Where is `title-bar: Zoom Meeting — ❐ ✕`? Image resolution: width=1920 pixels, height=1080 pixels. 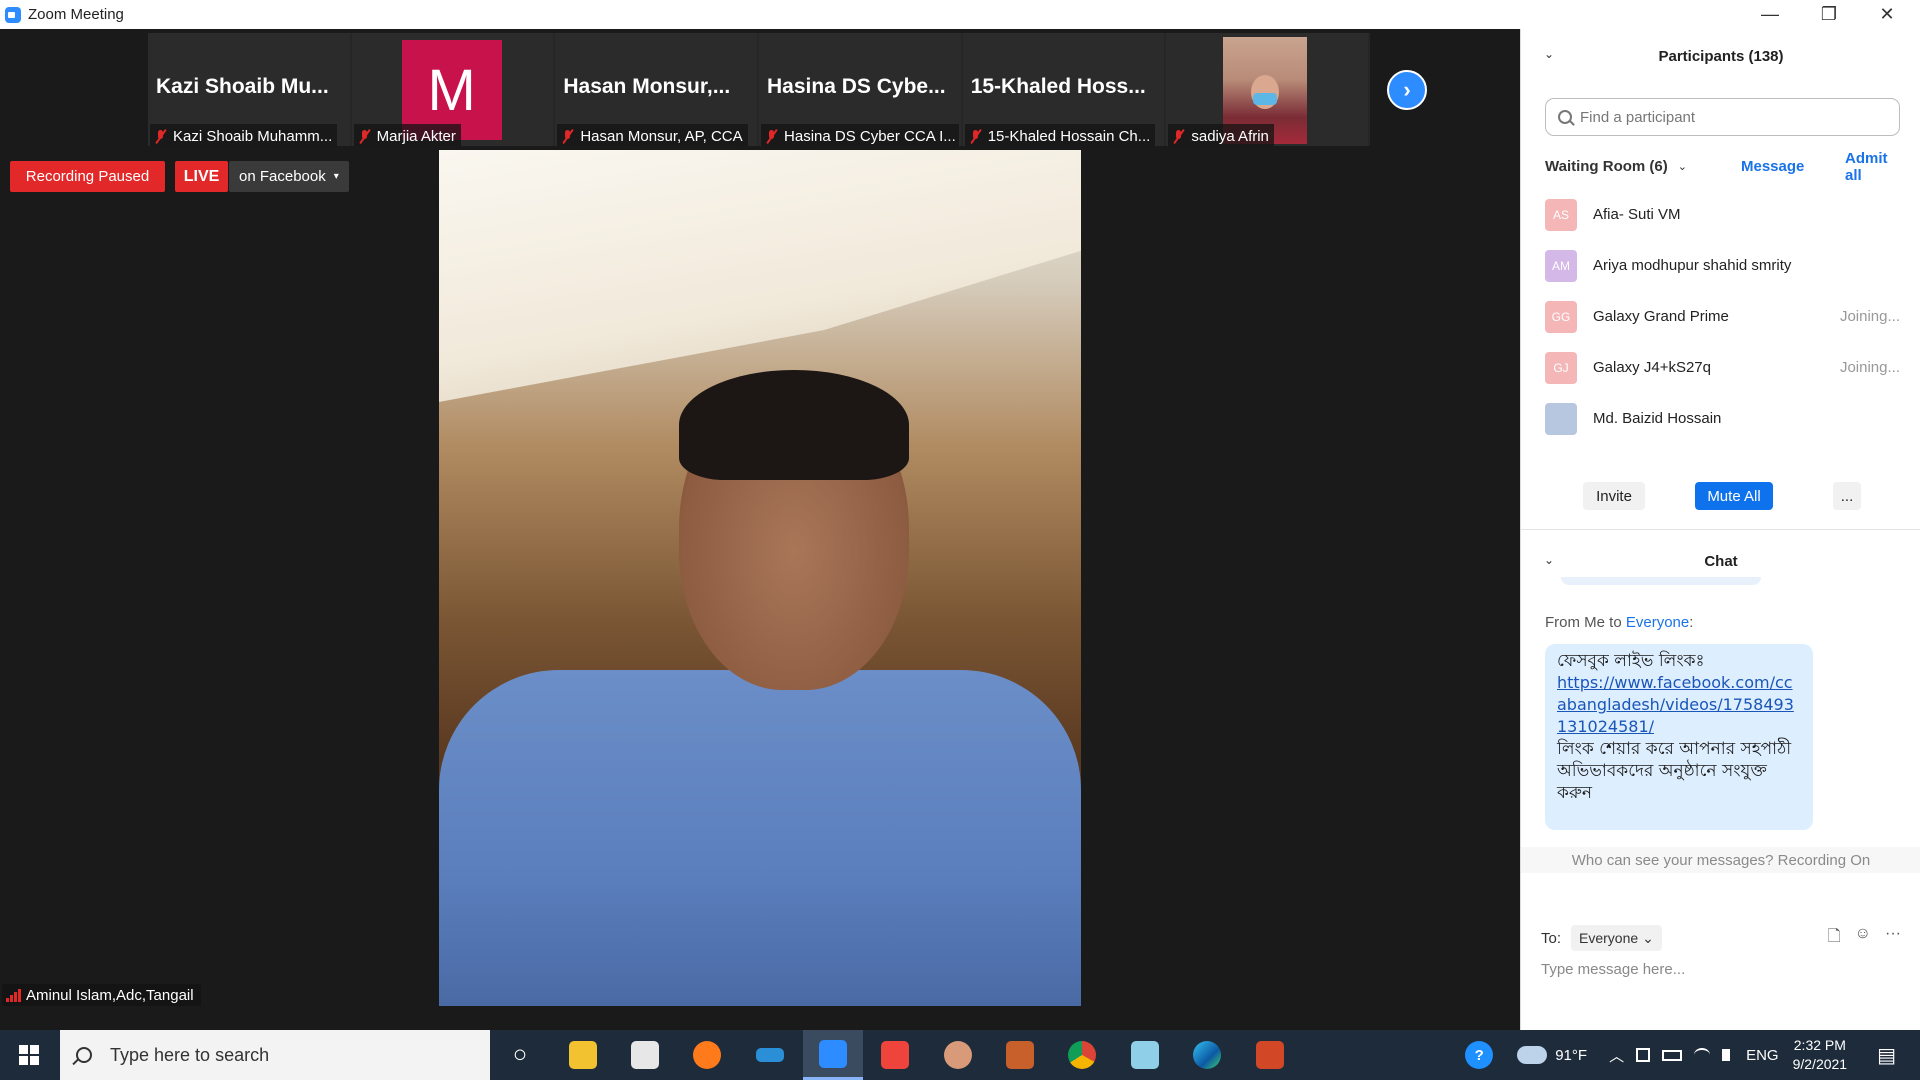 title-bar: Zoom Meeting — ❐ ✕ is located at coordinates (960, 14).